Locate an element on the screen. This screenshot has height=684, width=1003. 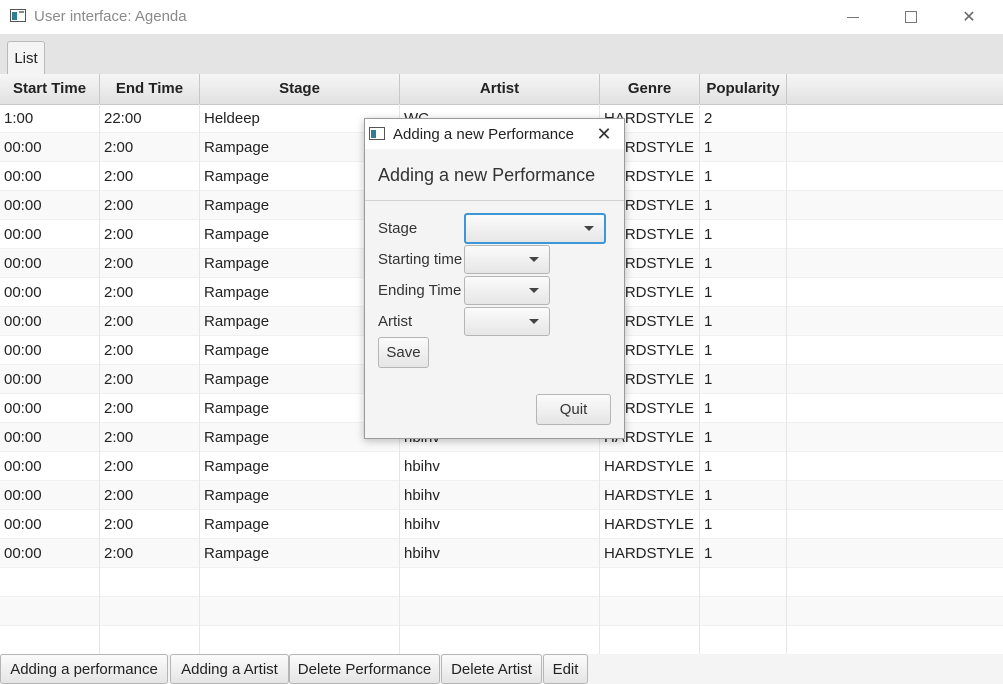
edit-button: Edit is located at coordinates (565, 669).